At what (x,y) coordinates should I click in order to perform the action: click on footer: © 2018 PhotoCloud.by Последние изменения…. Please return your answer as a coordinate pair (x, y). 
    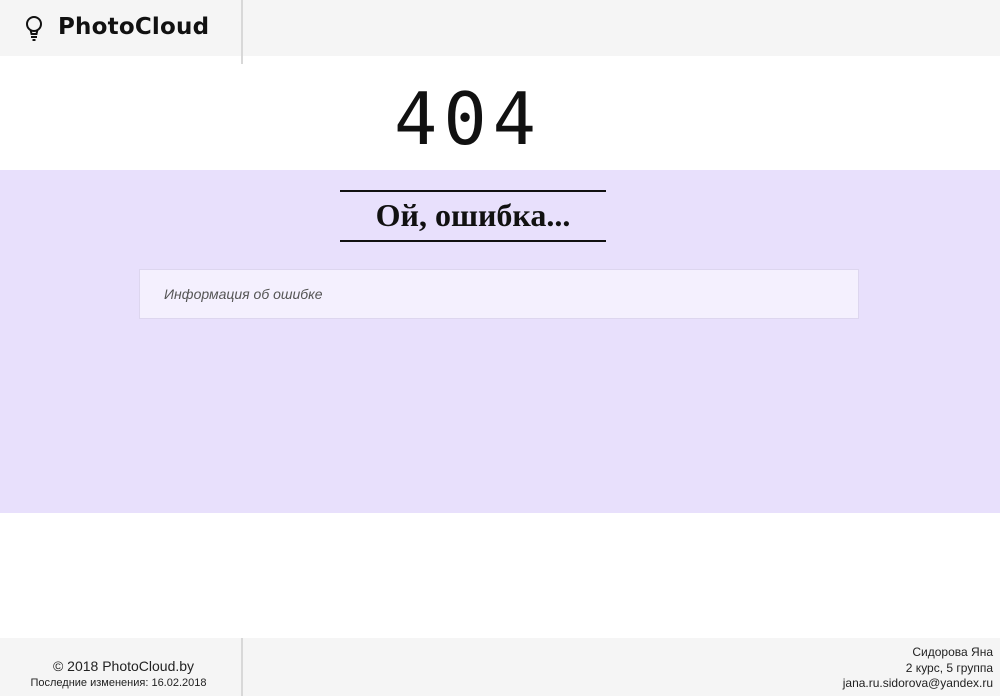
    Looking at the image, I should click on (500, 667).